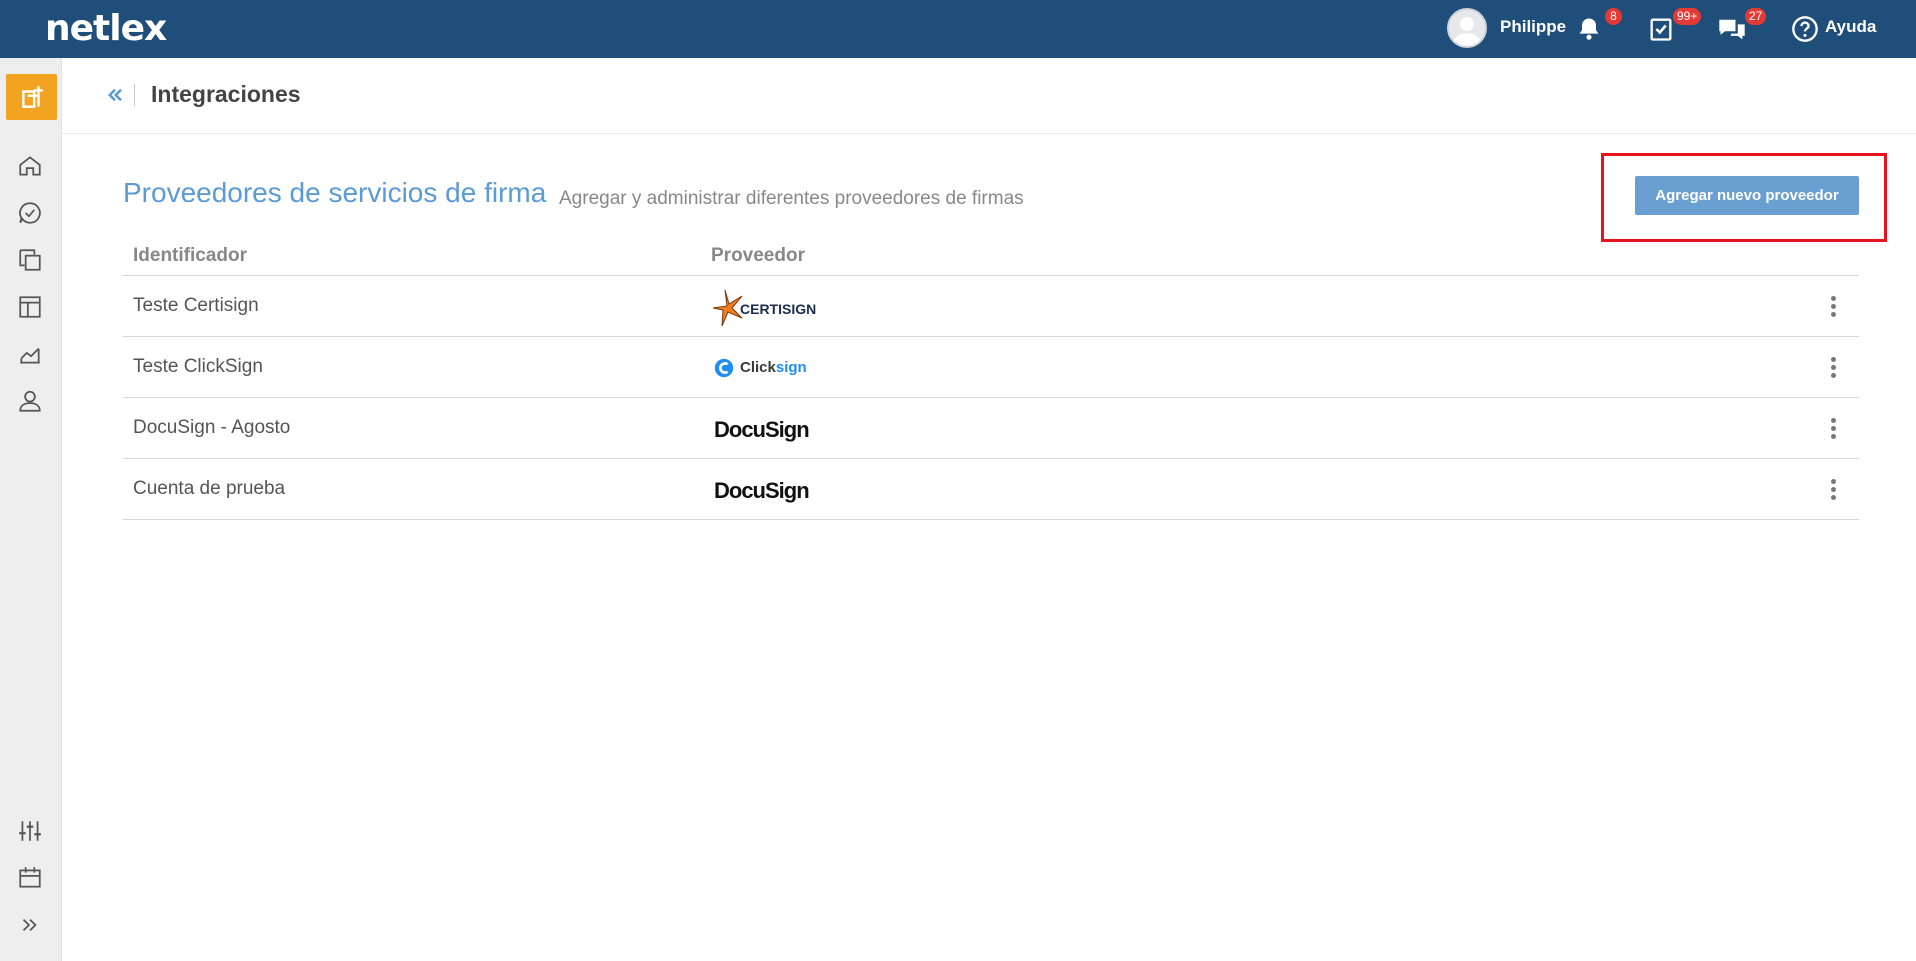  Describe the element at coordinates (991, 306) in the screenshot. I see `table-row: Teste Certisign CERTISIGN` at that location.